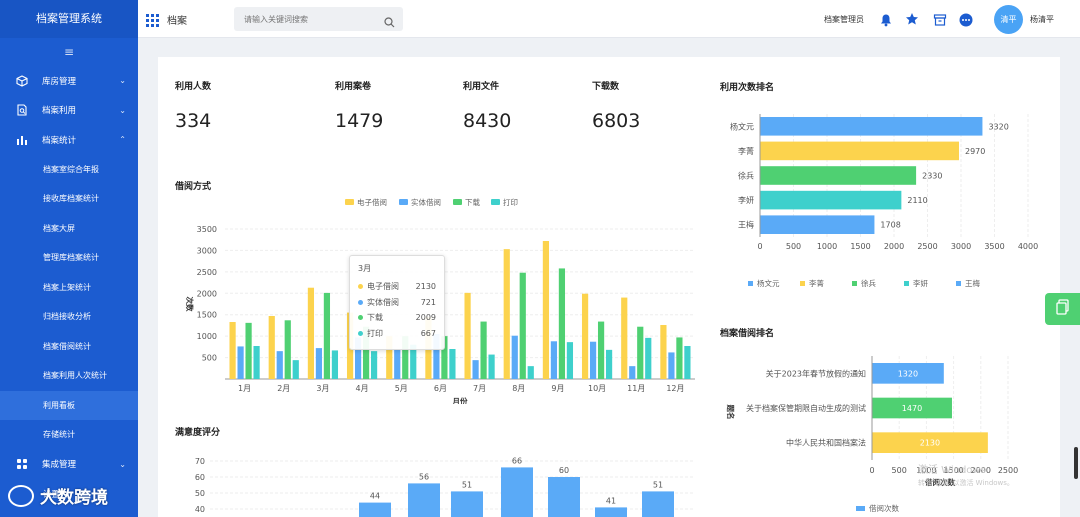 This screenshot has width=1080, height=517. I want to click on y-tick-label: 关于2023年春节放假的通知, so click(816, 373).